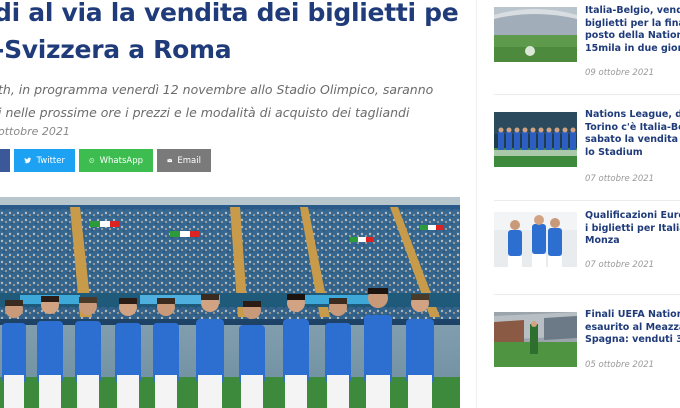 This screenshot has height=408, width=680. Describe the element at coordinates (632, 10) in the screenshot. I see `title-line: Italia-Belgio, vendu` at that location.